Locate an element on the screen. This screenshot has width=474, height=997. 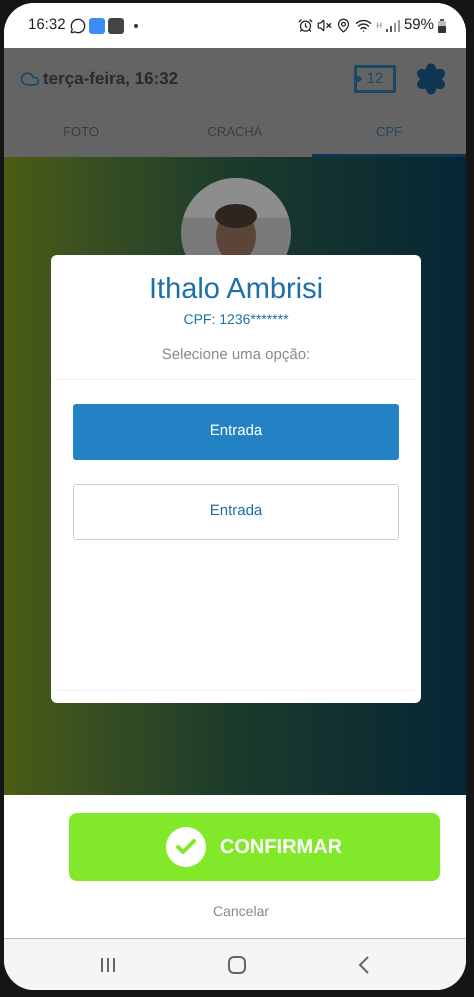
video-icon is located at coordinates (116, 26).